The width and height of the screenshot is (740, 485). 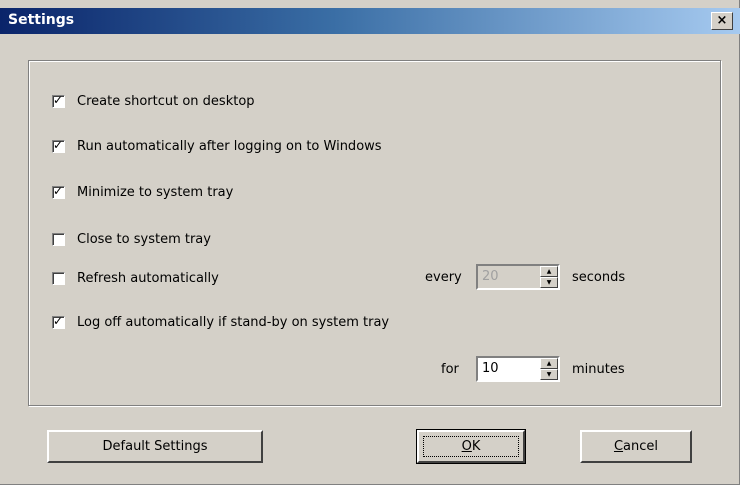 What do you see at coordinates (41, 20) in the screenshot?
I see `window-title: Settings` at bounding box center [41, 20].